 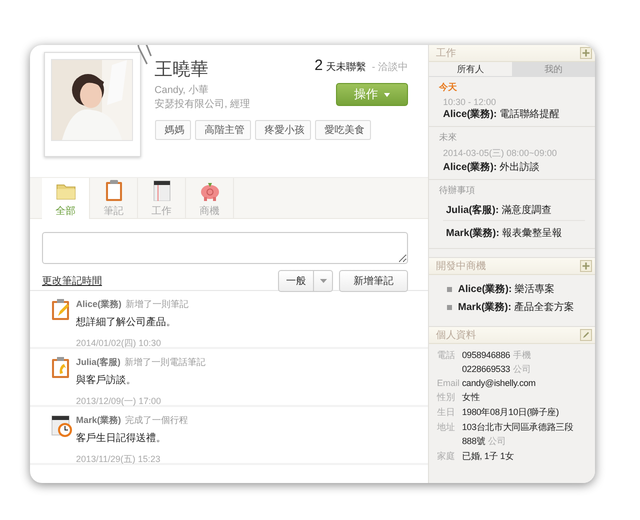 What do you see at coordinates (165, 362) in the screenshot?
I see `activity-action: 新增了一則電話筆記` at bounding box center [165, 362].